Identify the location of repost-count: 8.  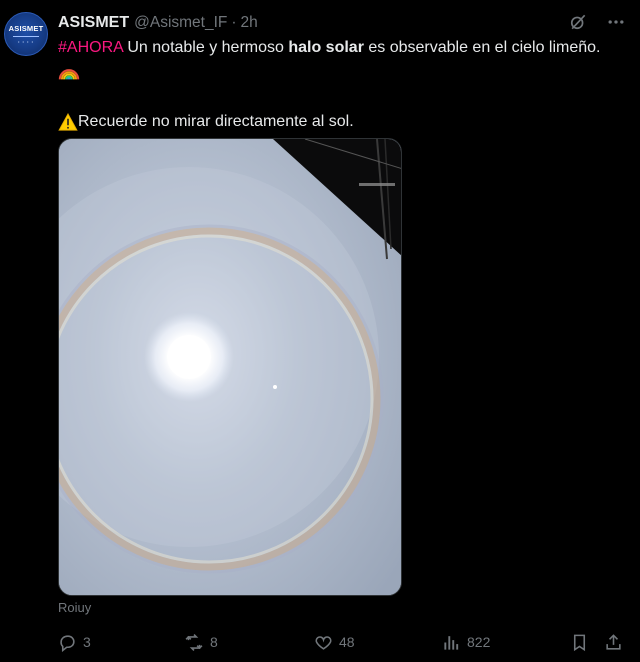
(214, 642).